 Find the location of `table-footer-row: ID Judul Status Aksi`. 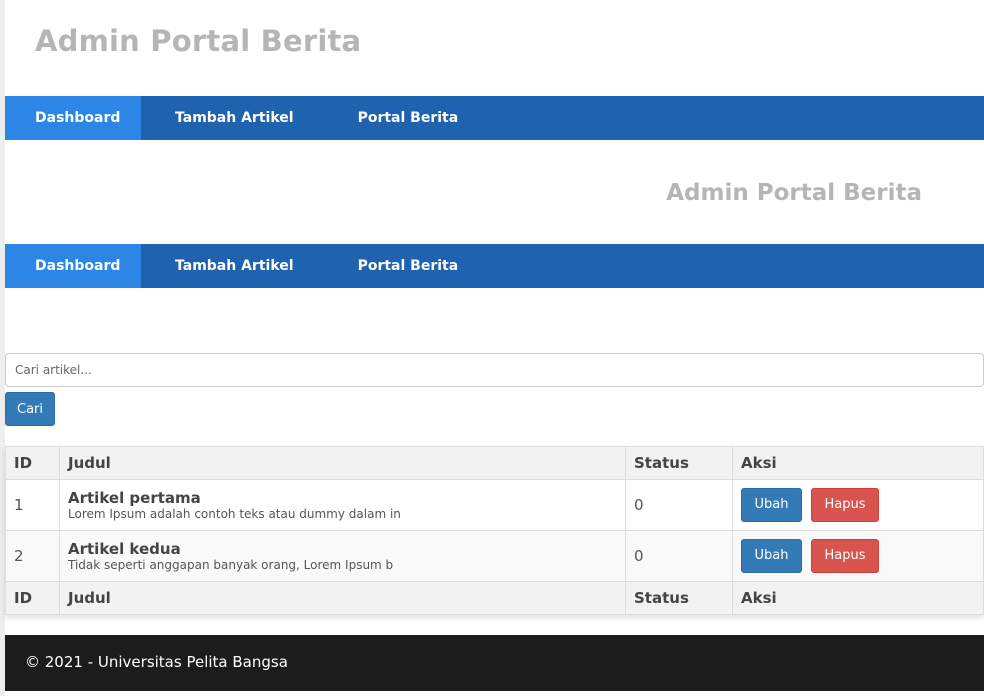

table-footer-row: ID Judul Status Aksi is located at coordinates (494, 598).